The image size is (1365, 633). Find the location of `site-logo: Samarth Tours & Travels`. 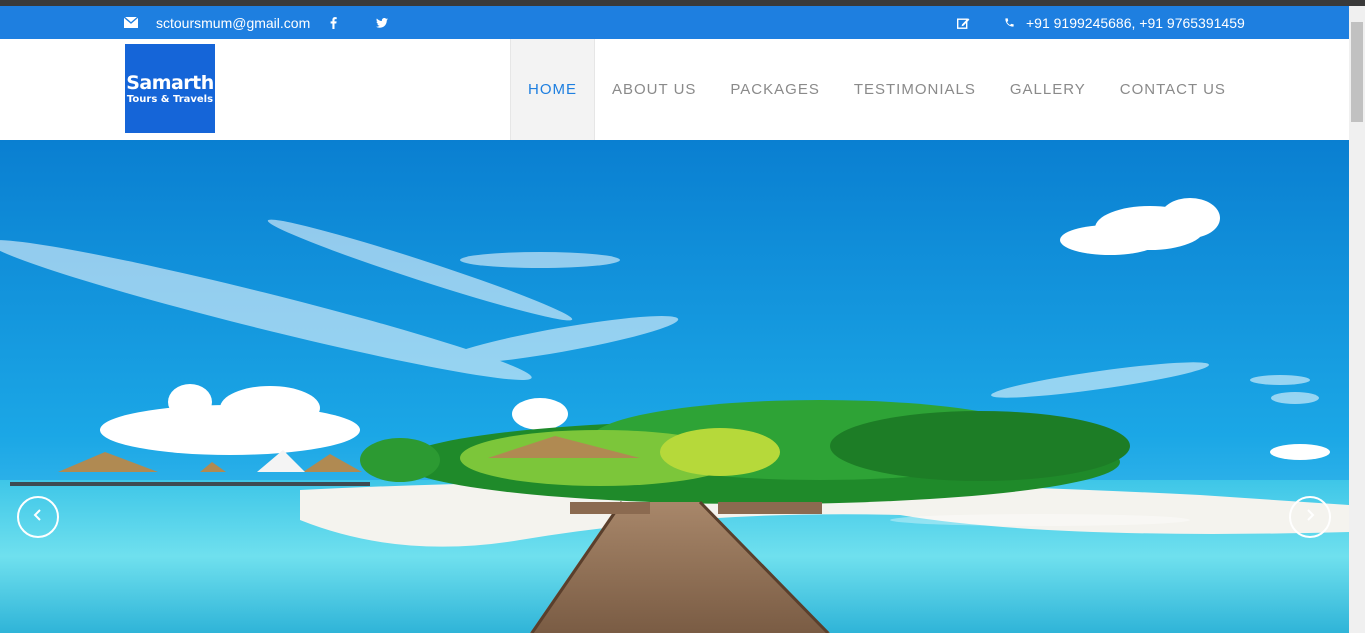

site-logo: Samarth Tours & Travels is located at coordinates (170, 88).